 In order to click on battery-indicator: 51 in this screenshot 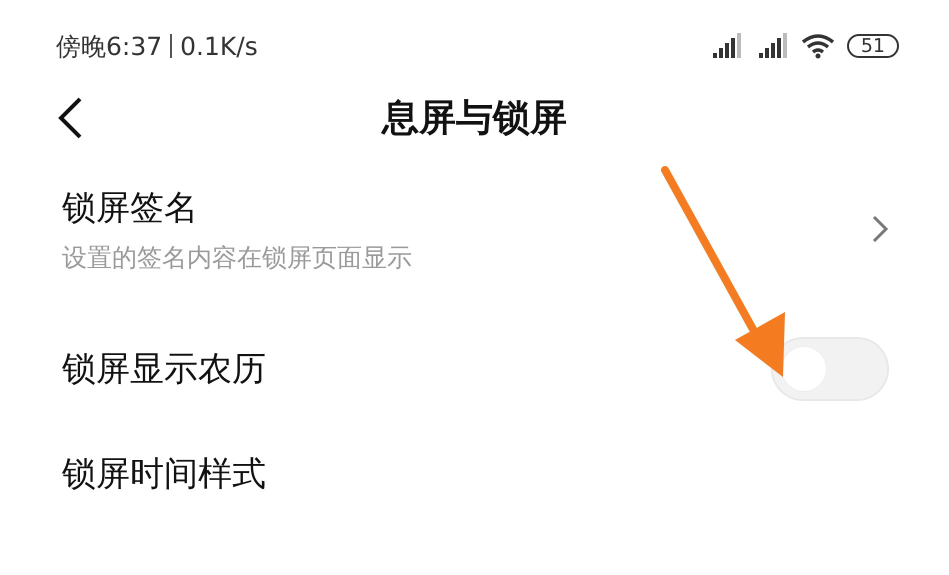, I will do `click(872, 46)`.